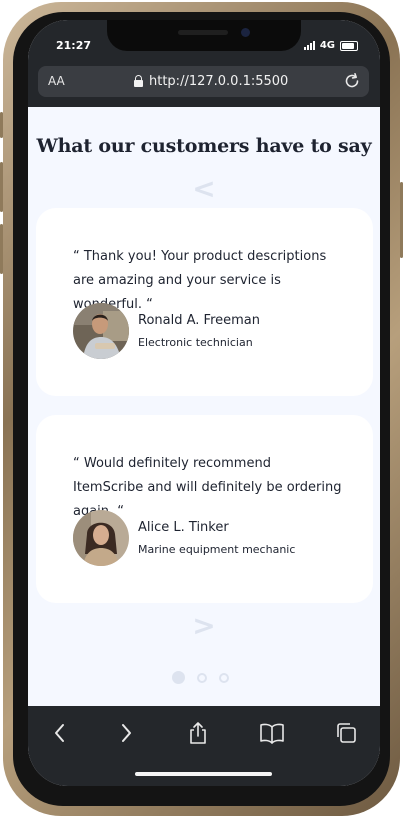  I want to click on reload-icon, so click(352, 83).